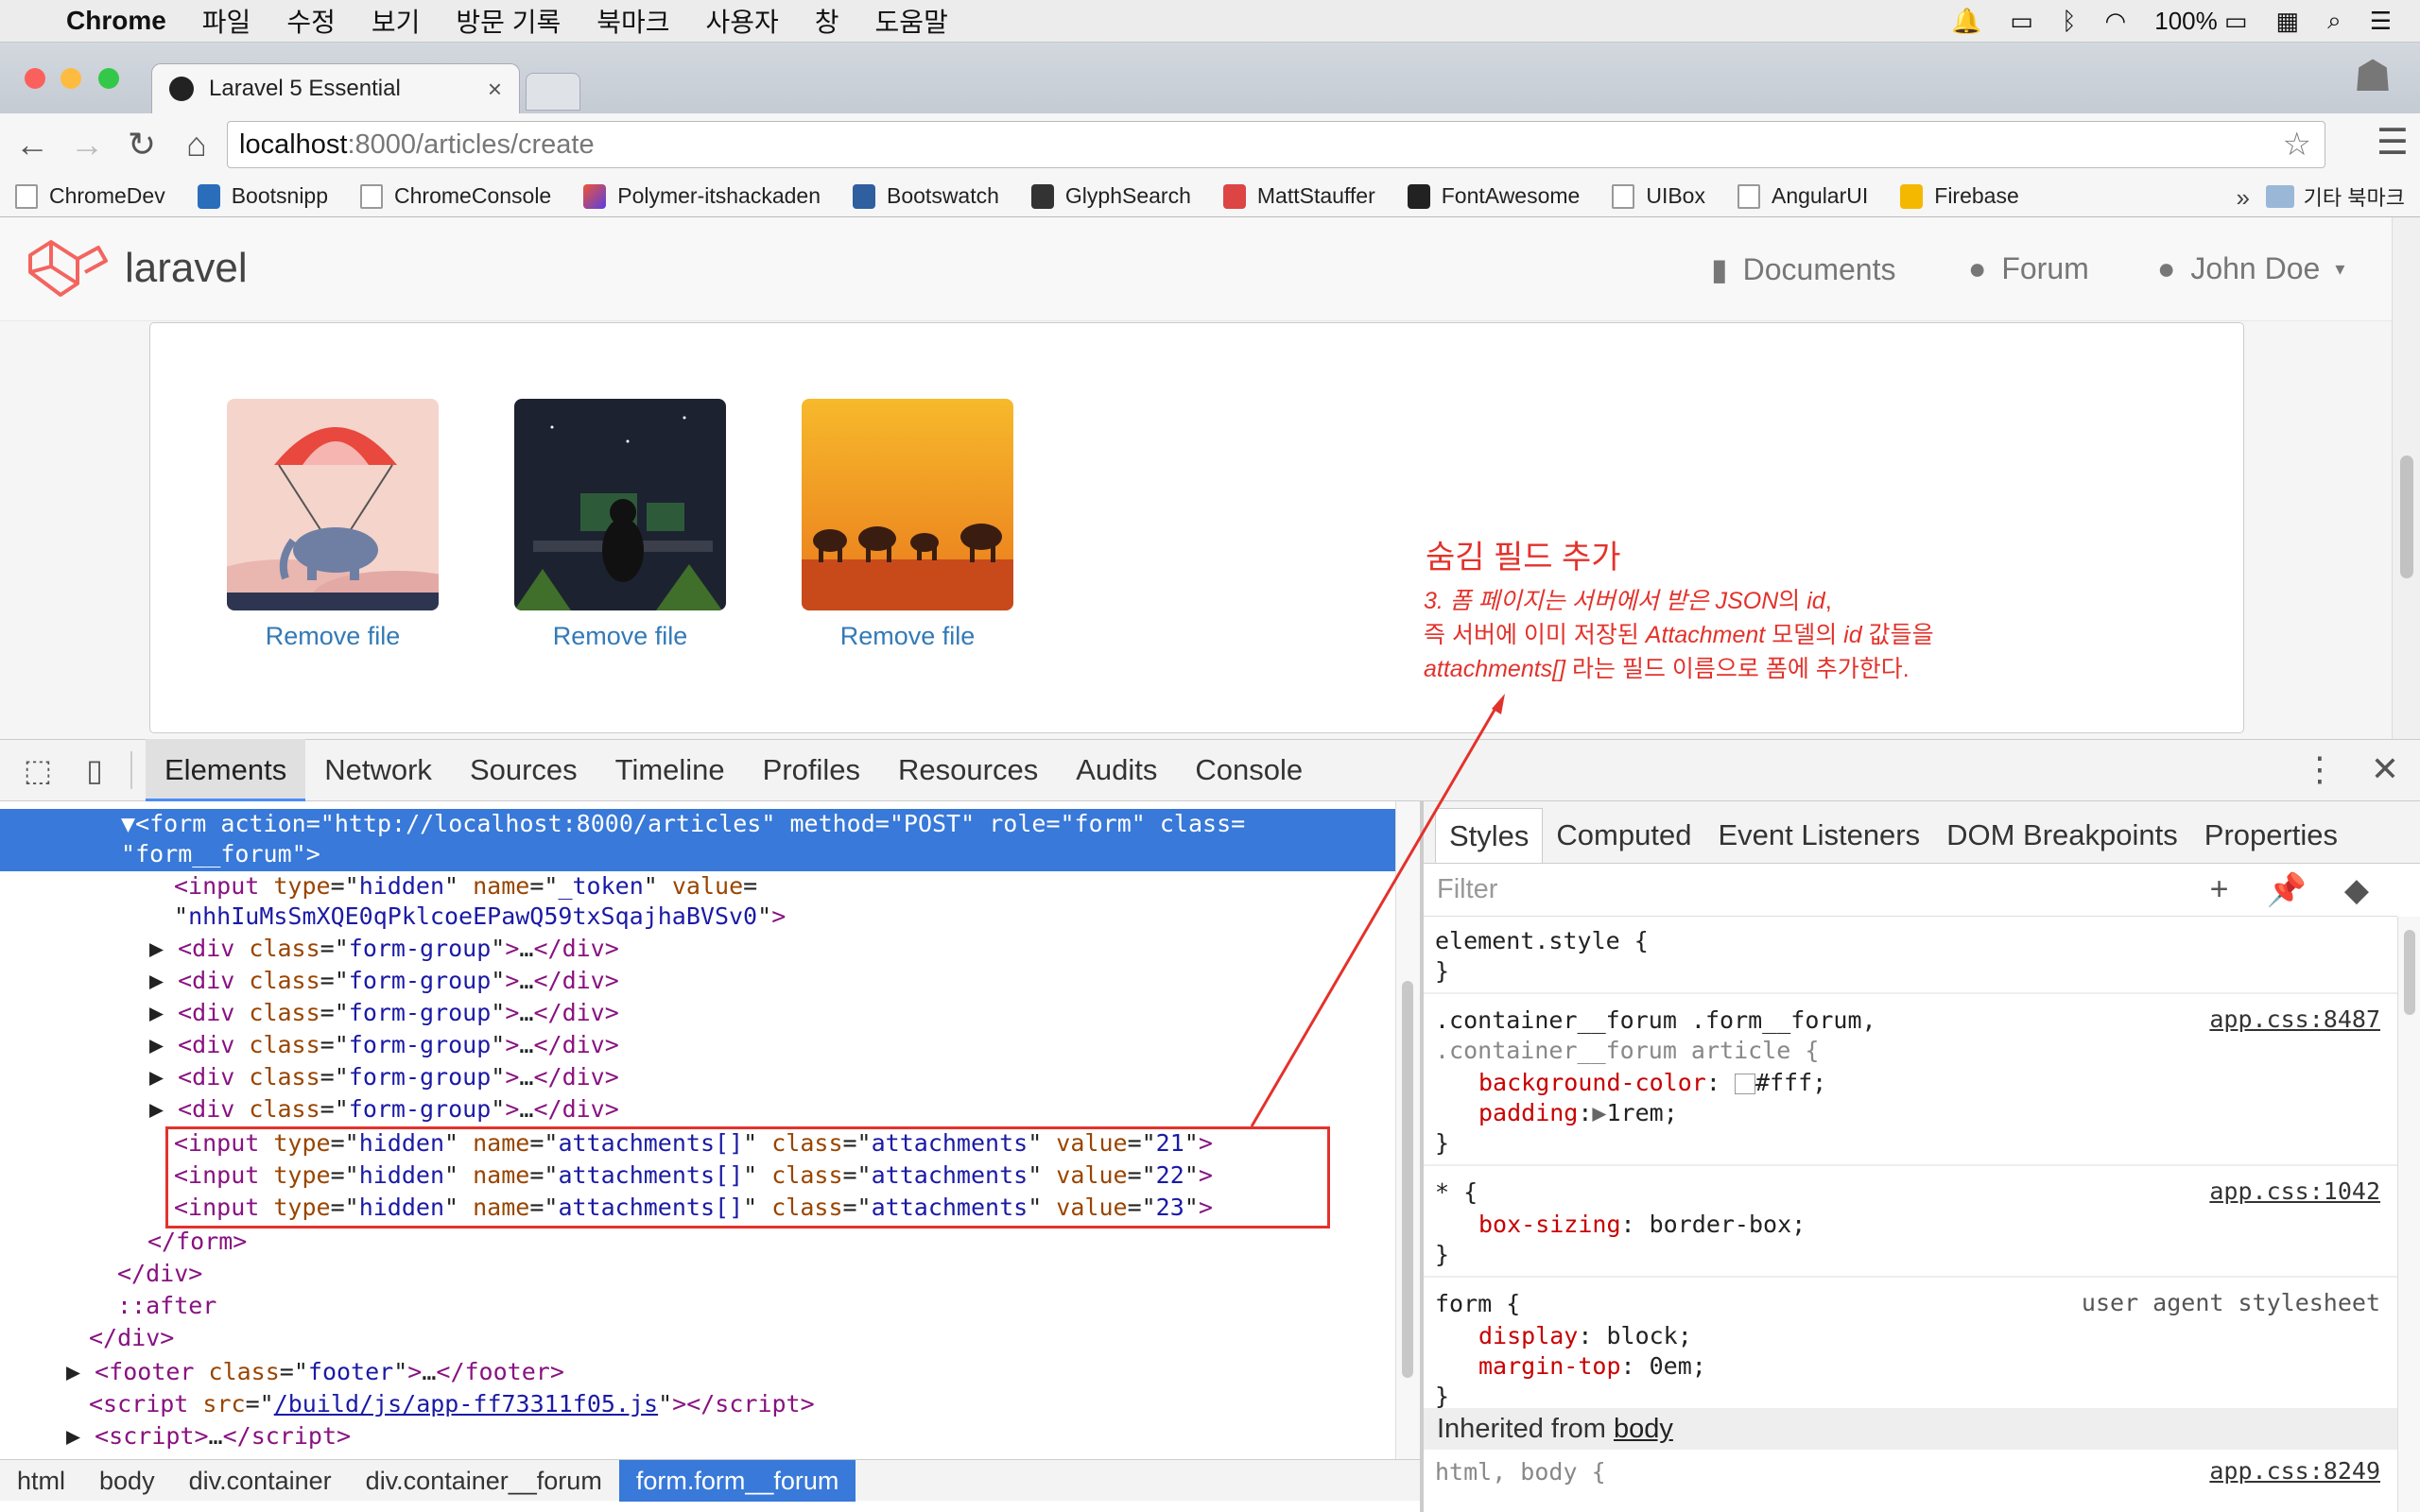 The image size is (2420, 1512). I want to click on color-swatch, so click(1744, 1084).